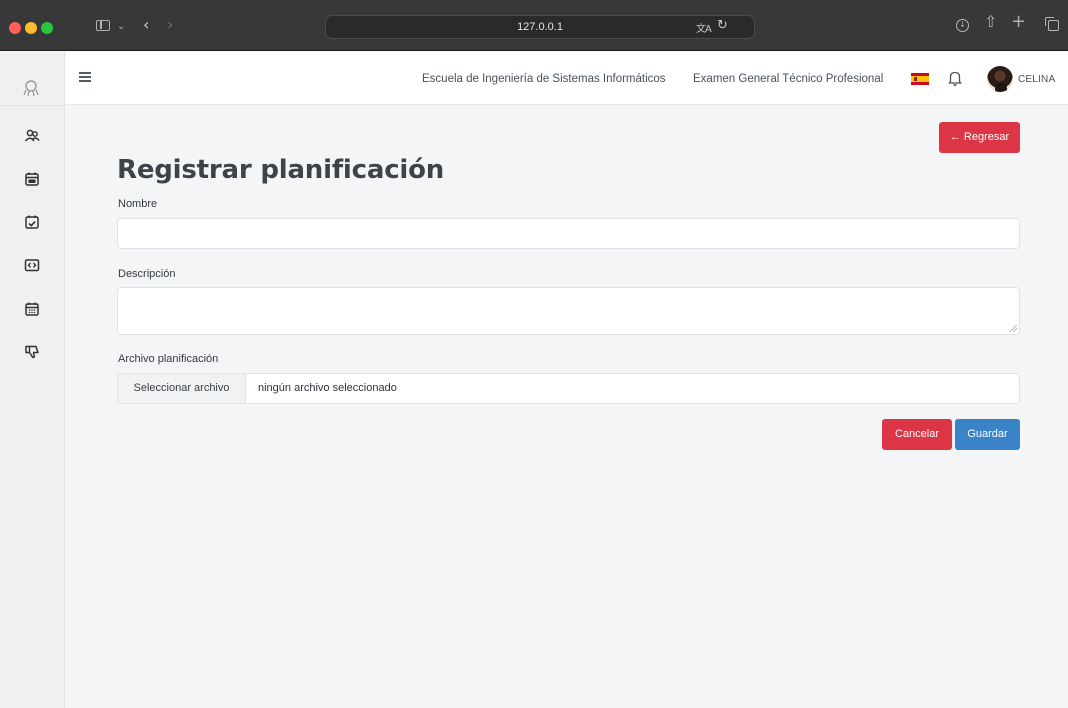 The image size is (1068, 708). I want to click on description-textarea, so click(568, 311).